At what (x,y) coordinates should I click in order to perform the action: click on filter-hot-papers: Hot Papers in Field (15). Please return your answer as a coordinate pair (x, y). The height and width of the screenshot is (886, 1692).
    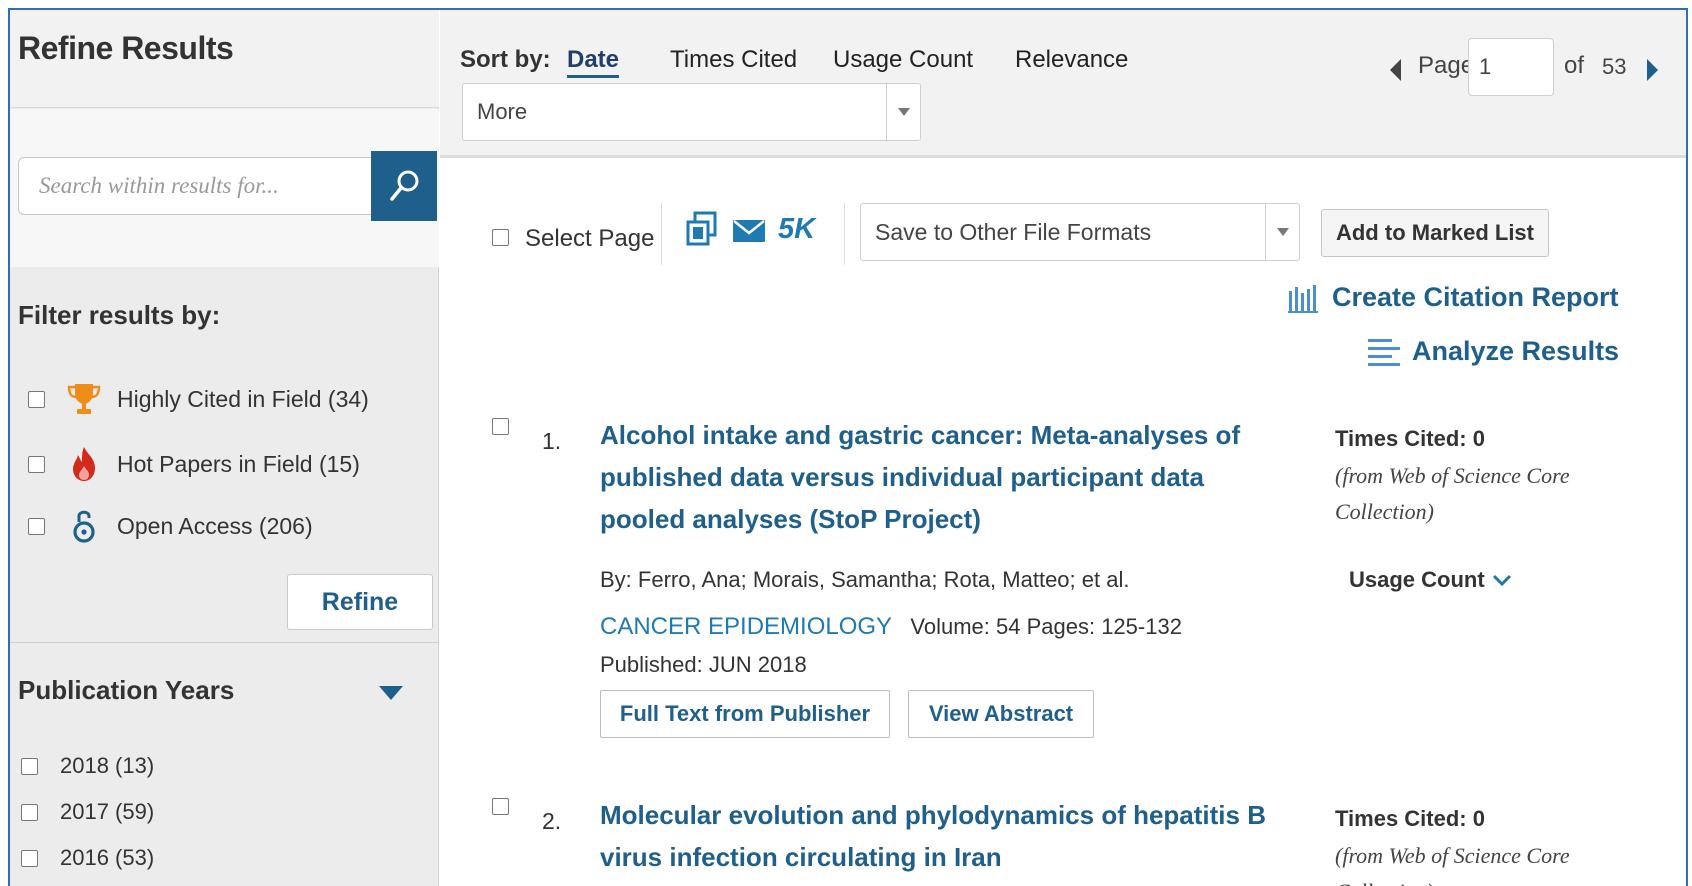
    Looking at the image, I should click on (194, 464).